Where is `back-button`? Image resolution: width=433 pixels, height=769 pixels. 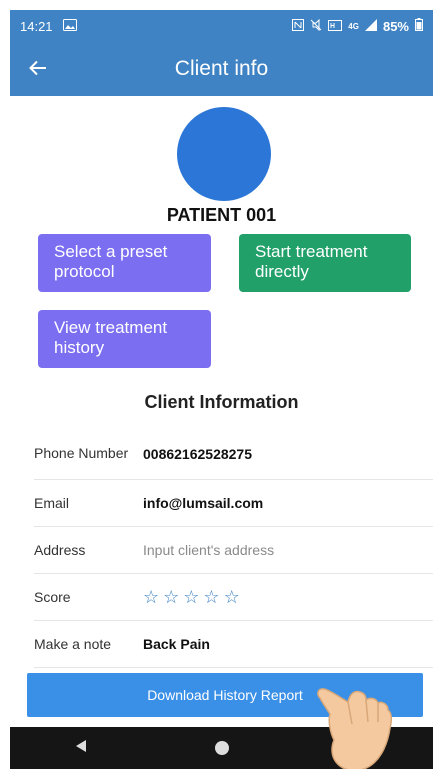
back-button is located at coordinates (38, 69).